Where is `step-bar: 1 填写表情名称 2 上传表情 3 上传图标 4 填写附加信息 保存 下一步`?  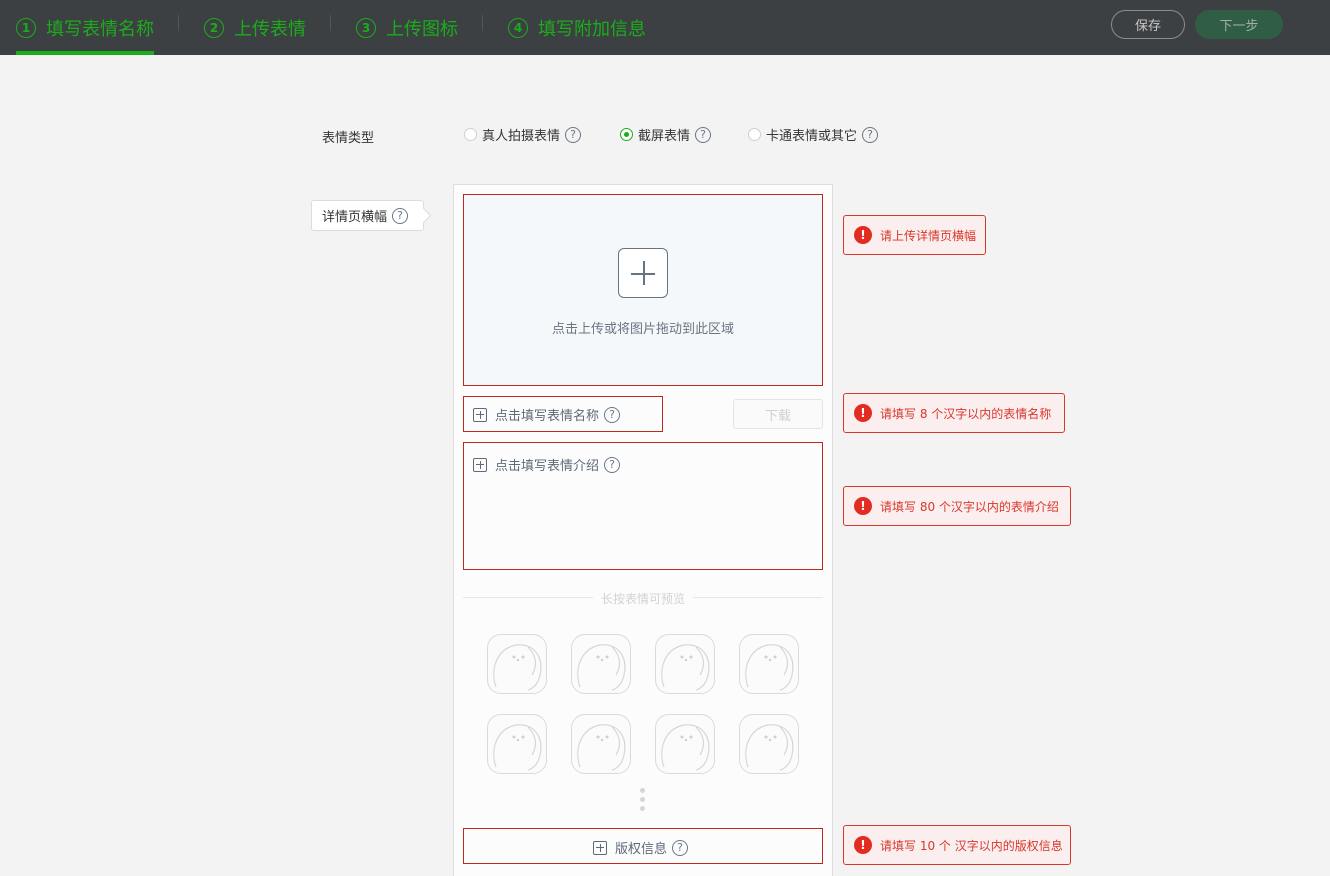
step-bar: 1 填写表情名称 2 上传表情 3 上传图标 4 填写附加信息 保存 下一步 is located at coordinates (665, 27).